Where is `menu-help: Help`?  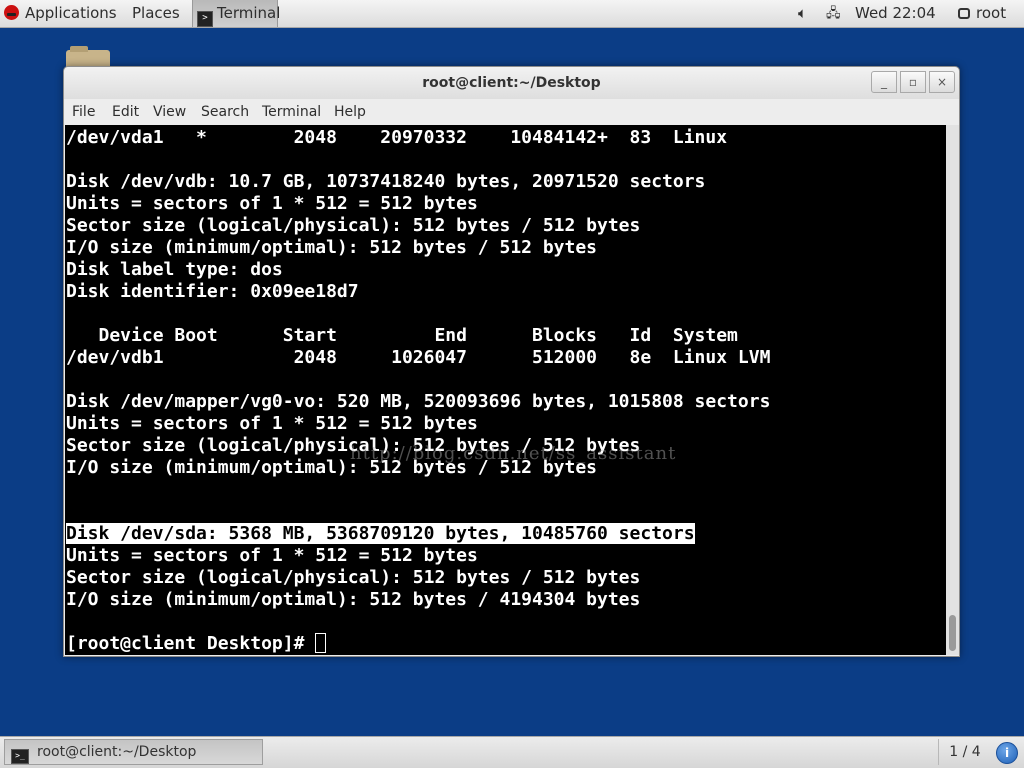 menu-help: Help is located at coordinates (350, 112).